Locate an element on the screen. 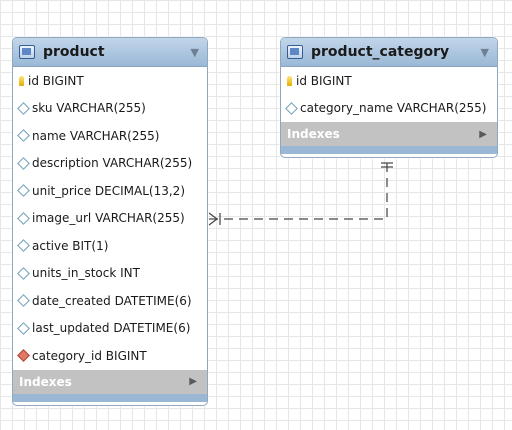 This screenshot has width=512, height=430. table-title: product is located at coordinates (74, 52).